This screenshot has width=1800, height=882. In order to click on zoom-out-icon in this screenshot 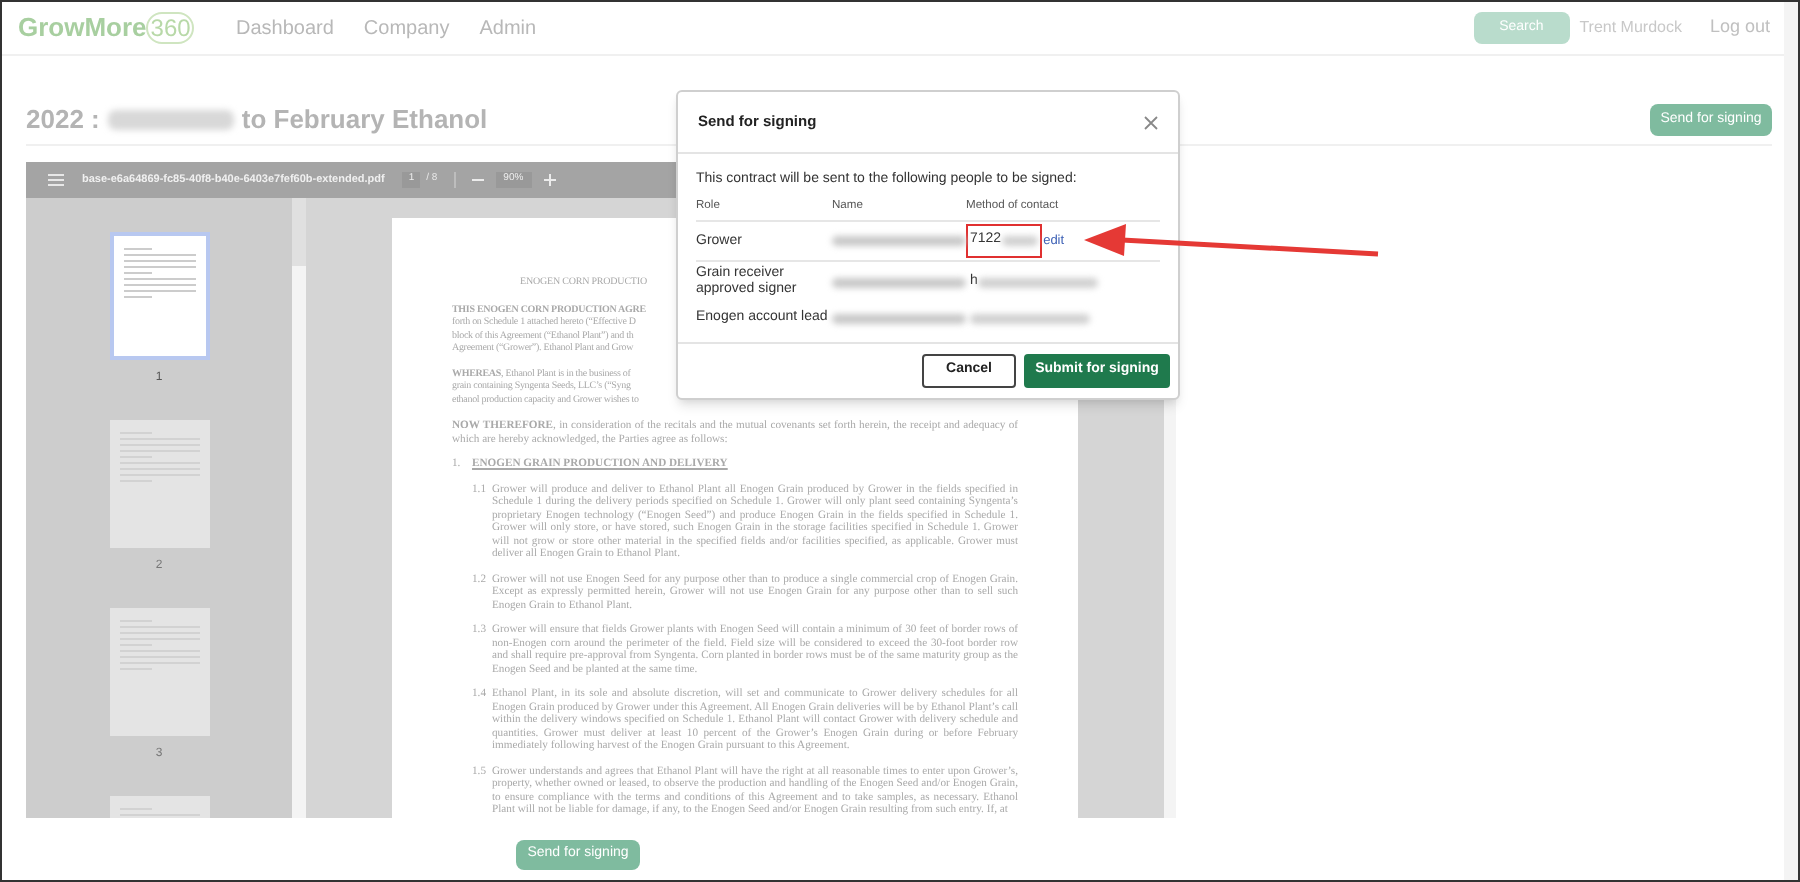, I will do `click(477, 180)`.